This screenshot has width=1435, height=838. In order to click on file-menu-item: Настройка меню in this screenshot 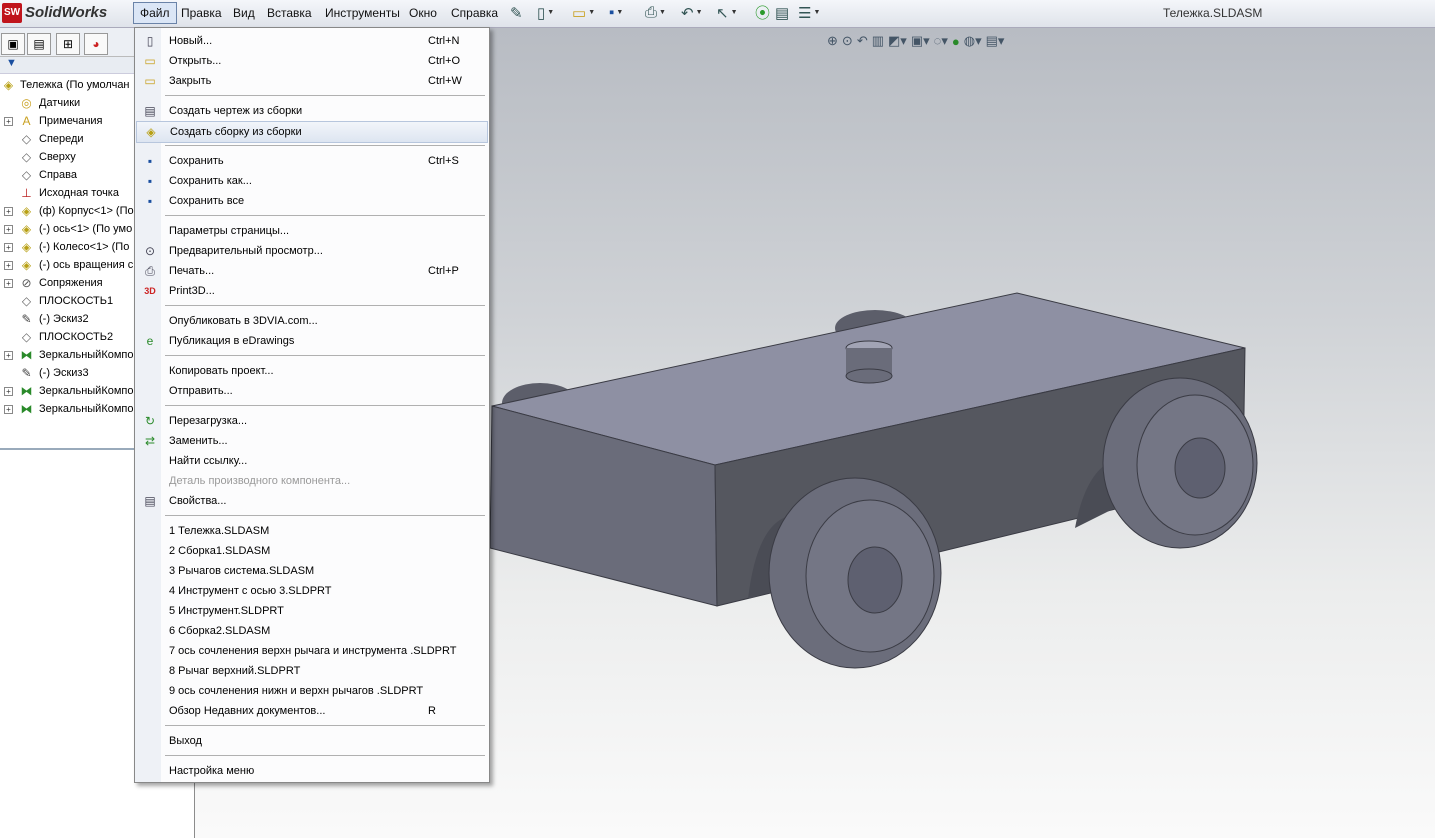, I will do `click(312, 771)`.